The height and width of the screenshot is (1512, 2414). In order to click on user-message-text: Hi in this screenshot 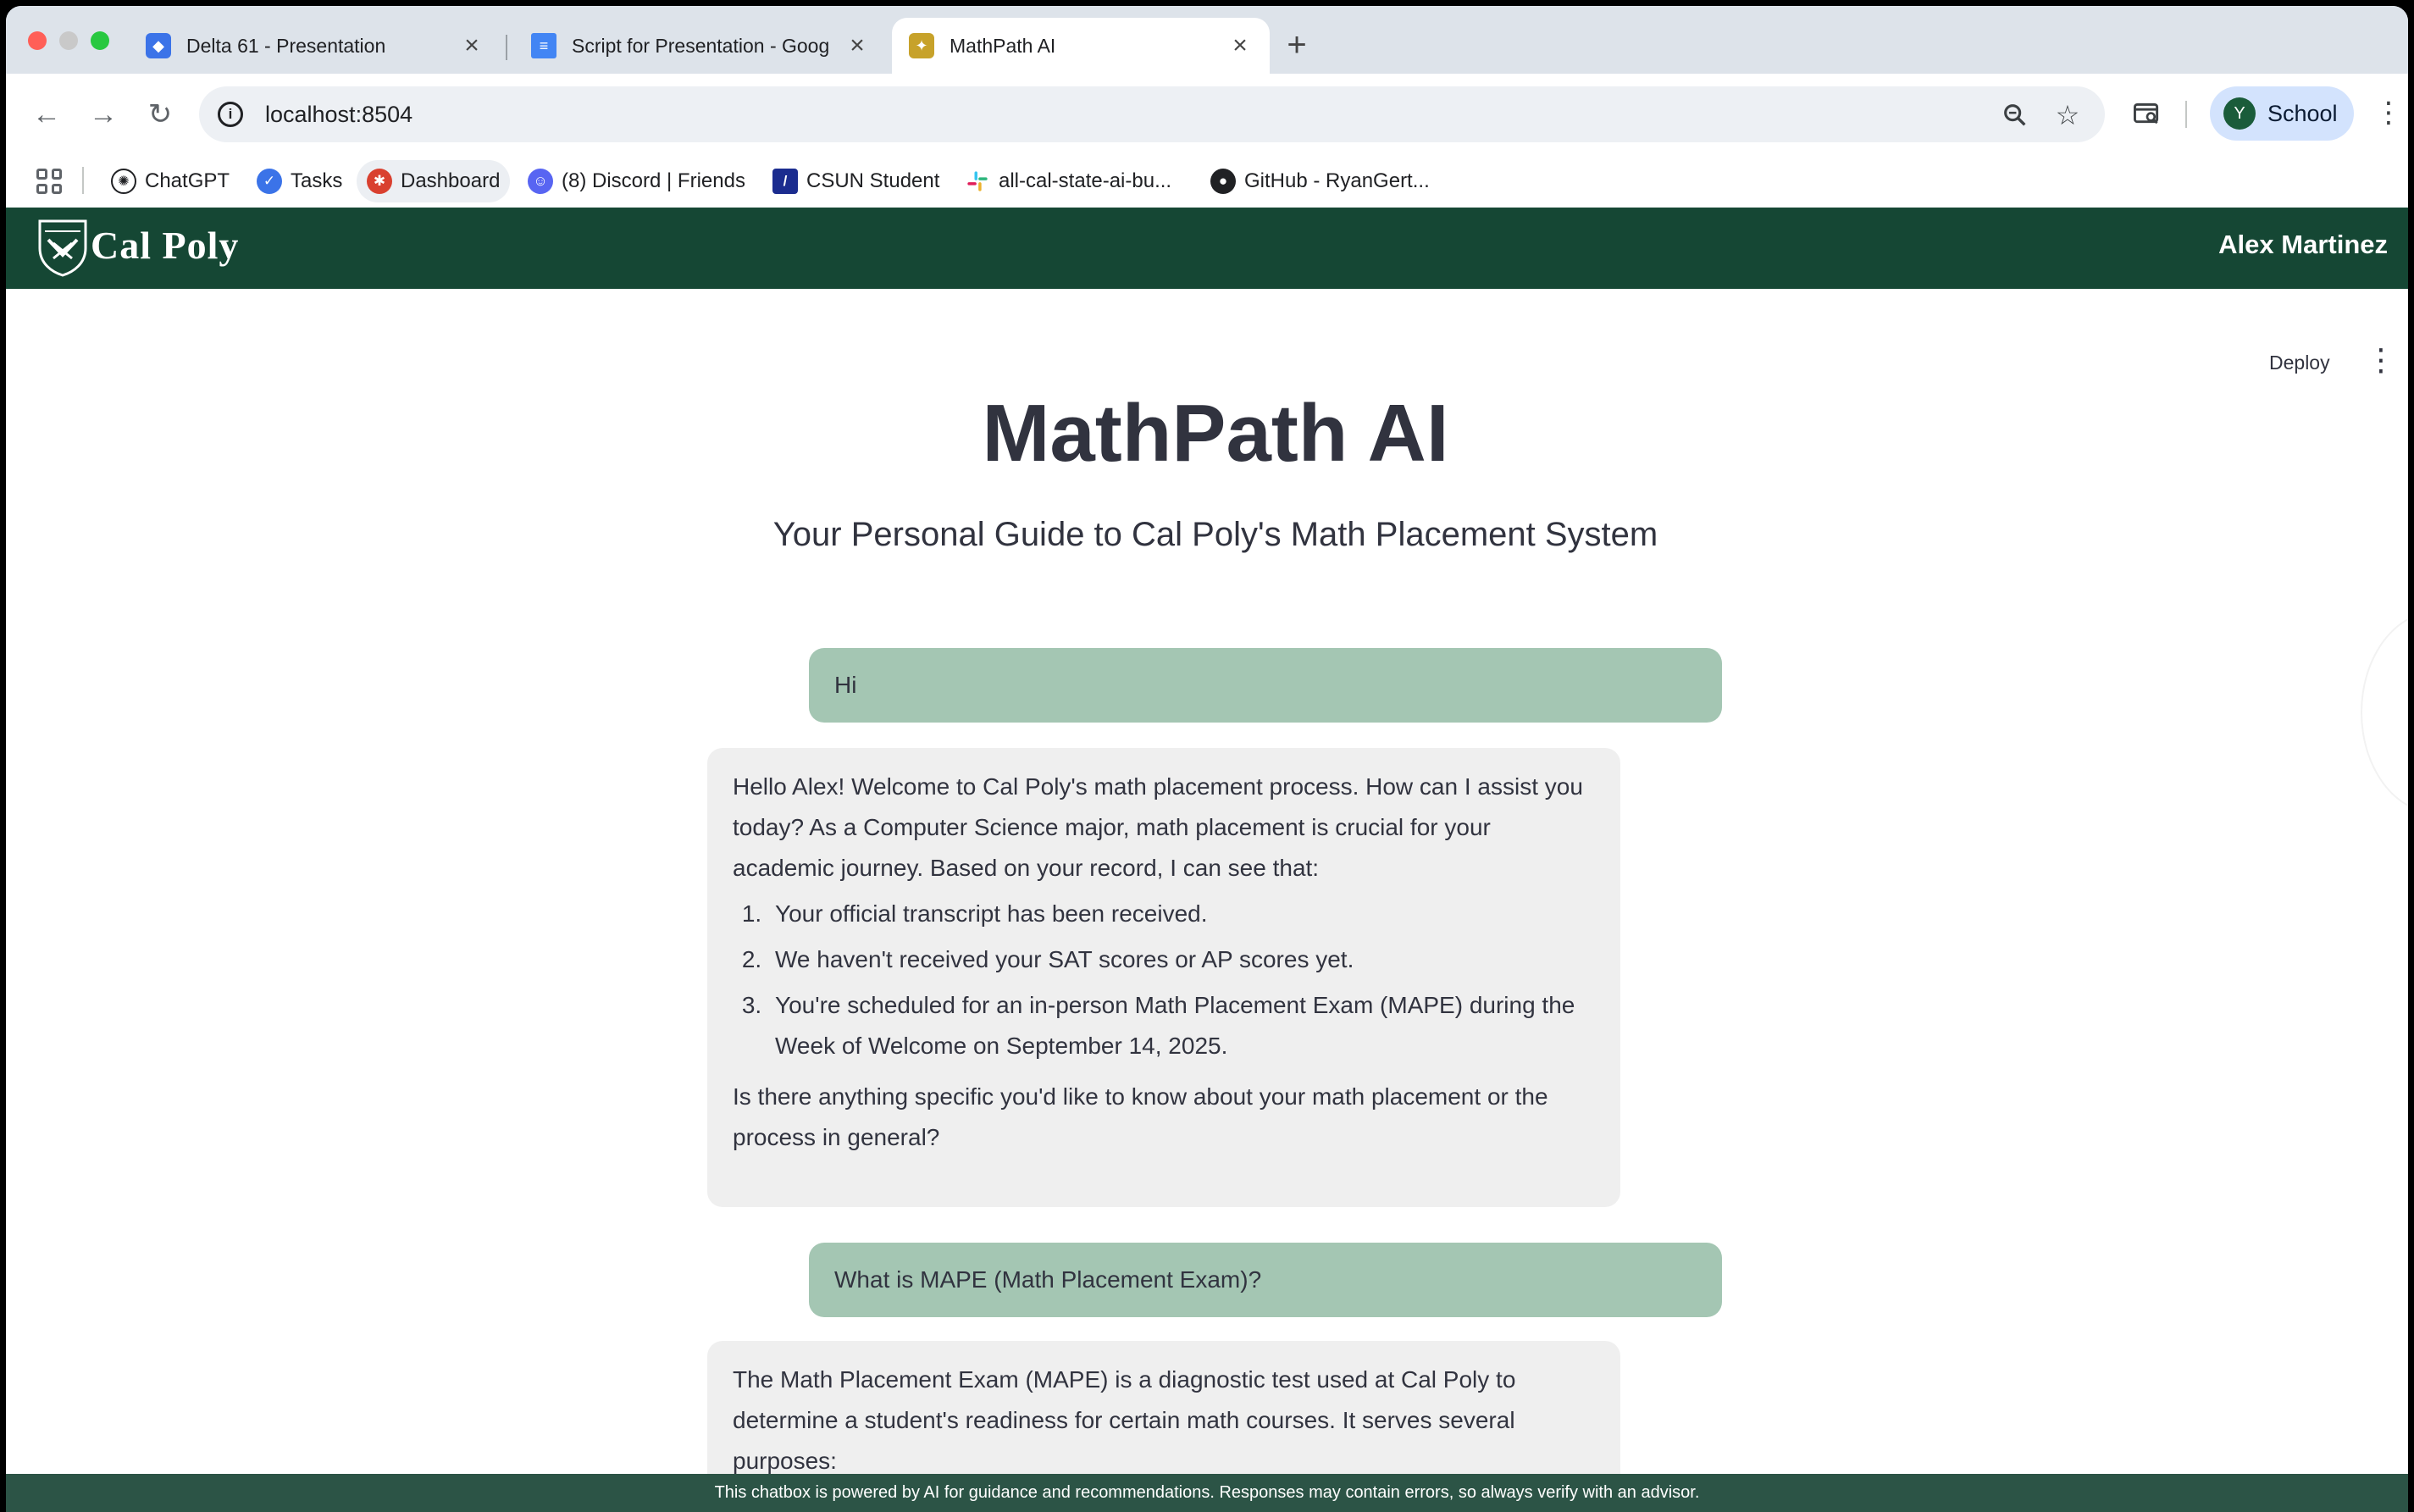, I will do `click(845, 685)`.